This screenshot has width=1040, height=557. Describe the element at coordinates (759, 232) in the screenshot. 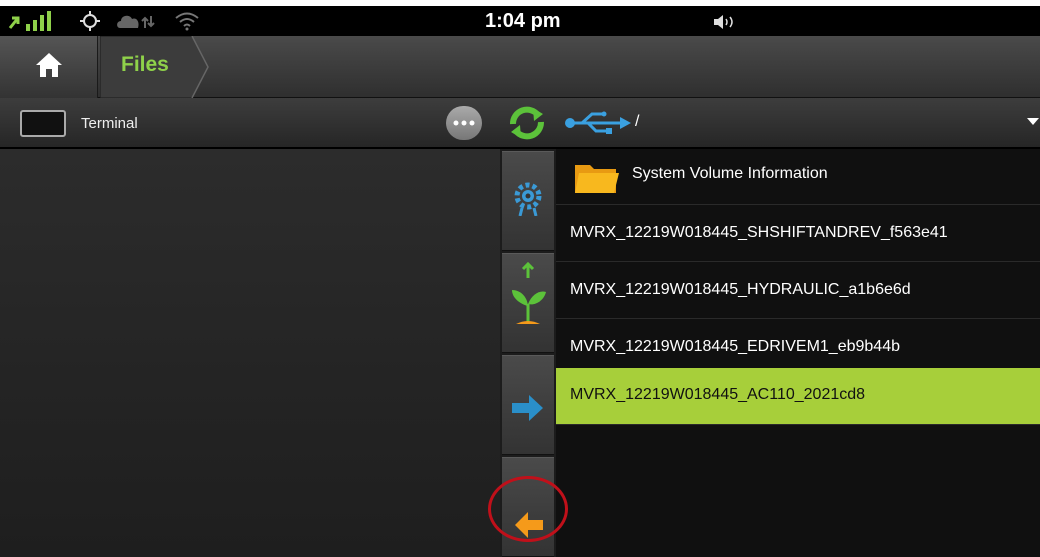

I see `file-name: MVRX_12219W018445_SHSHIFTANDREV_f563e41` at that location.